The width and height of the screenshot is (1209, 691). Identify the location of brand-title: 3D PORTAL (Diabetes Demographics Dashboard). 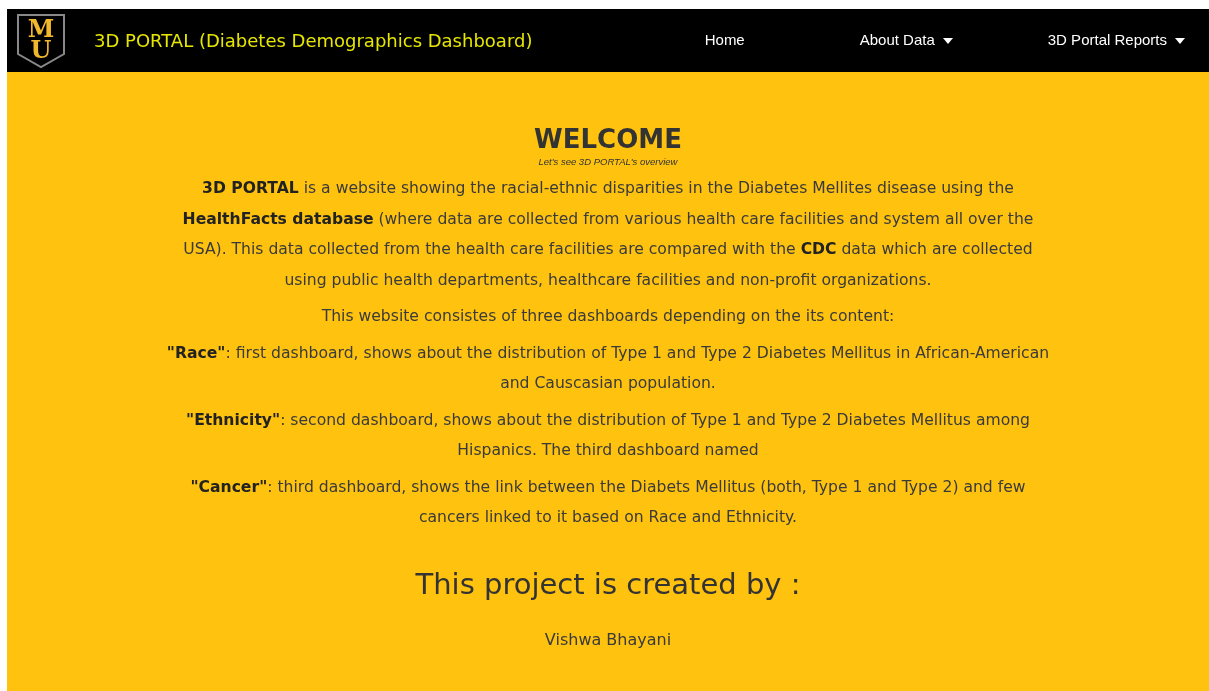
(313, 40).